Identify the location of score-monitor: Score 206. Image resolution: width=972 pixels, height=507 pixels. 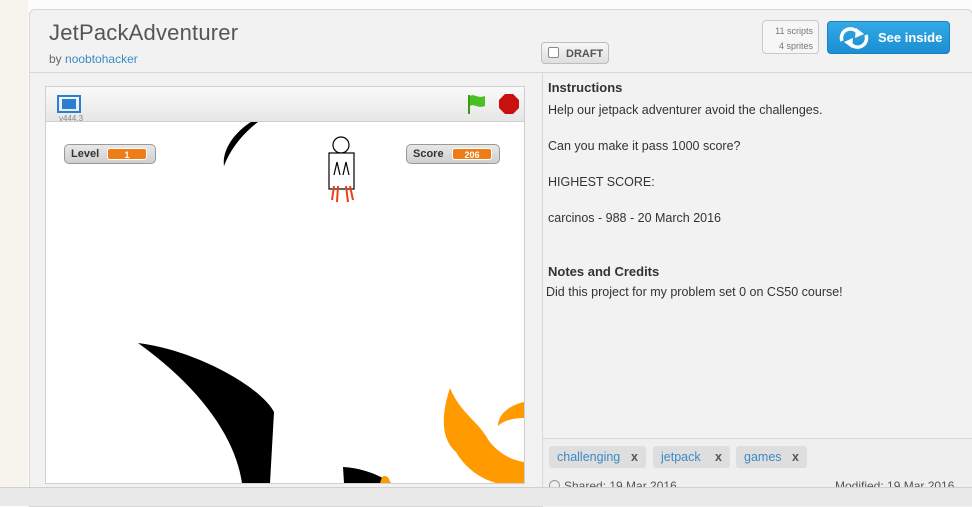
(453, 154).